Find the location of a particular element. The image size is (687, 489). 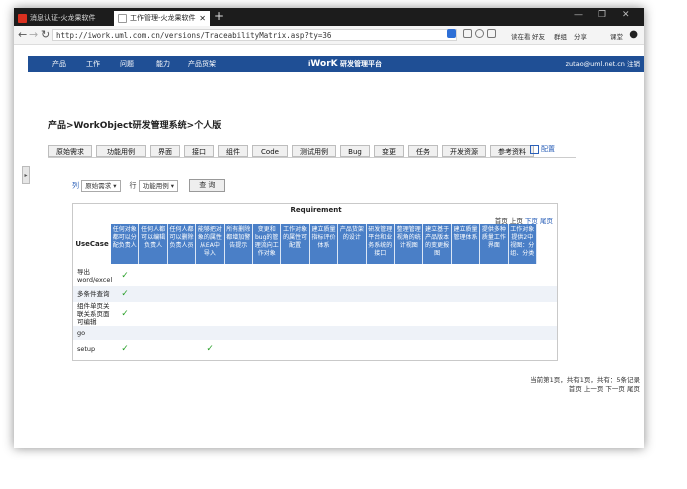

tab-title: 消息认证-火龙果软件 is located at coordinates (63, 18).